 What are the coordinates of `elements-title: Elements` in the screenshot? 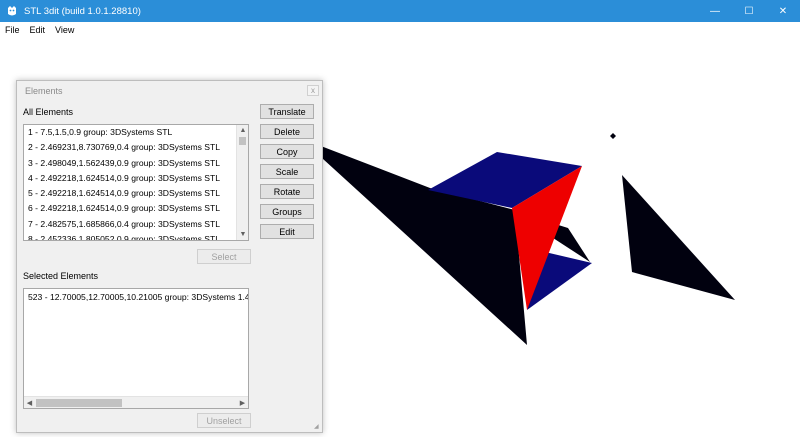 It's located at (44, 91).